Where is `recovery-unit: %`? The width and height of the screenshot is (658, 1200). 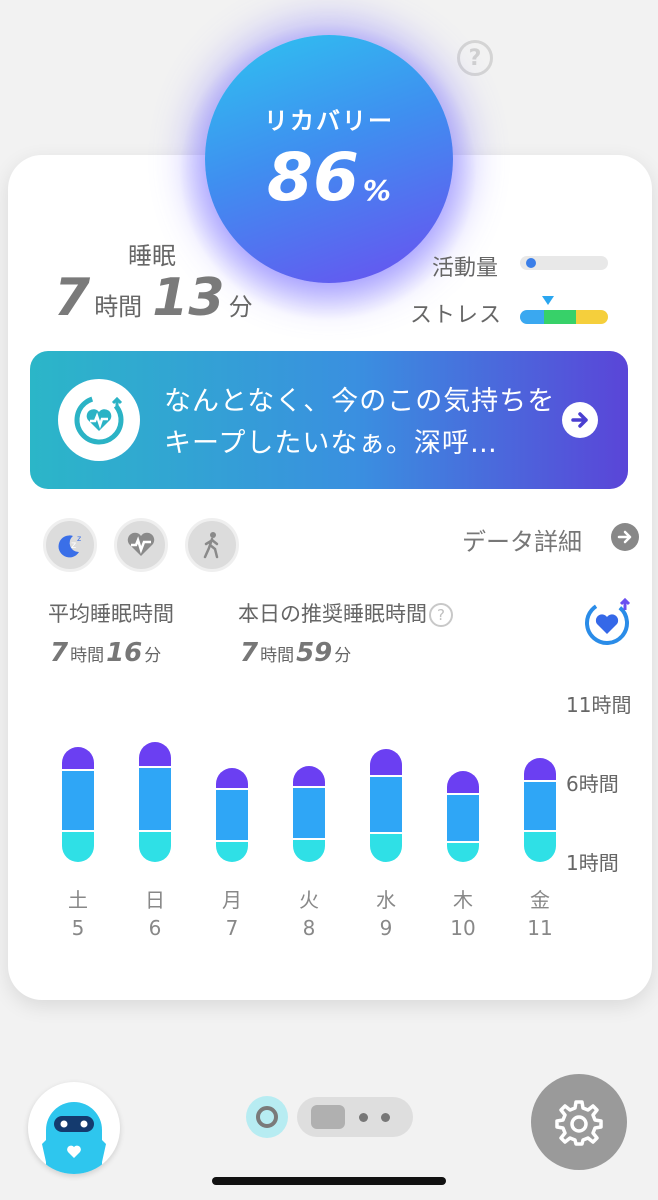 recovery-unit: % is located at coordinates (376, 190).